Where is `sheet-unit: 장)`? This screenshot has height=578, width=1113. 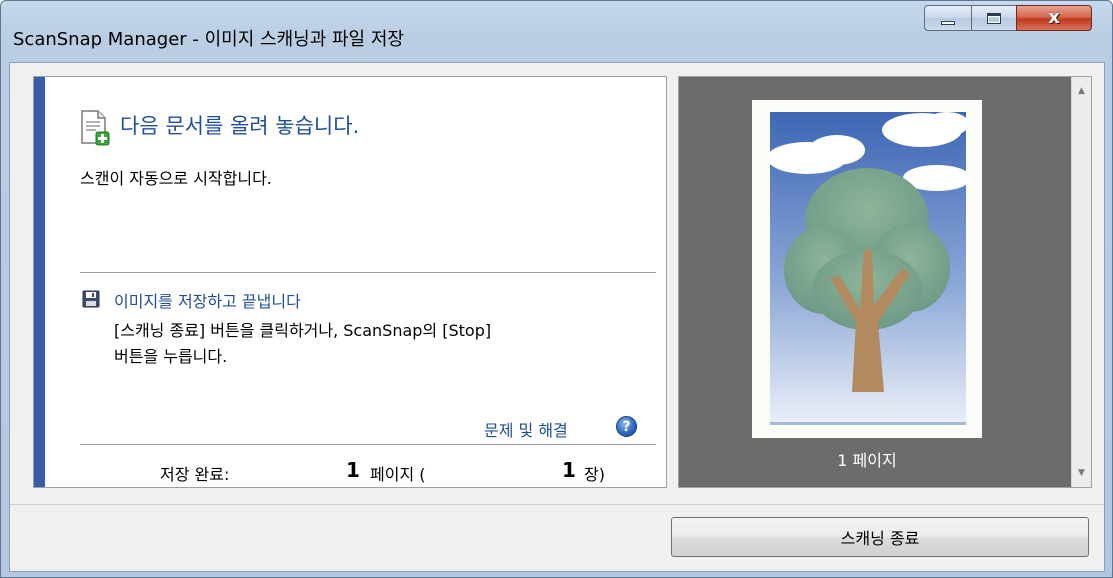
sheet-unit: 장) is located at coordinates (594, 474).